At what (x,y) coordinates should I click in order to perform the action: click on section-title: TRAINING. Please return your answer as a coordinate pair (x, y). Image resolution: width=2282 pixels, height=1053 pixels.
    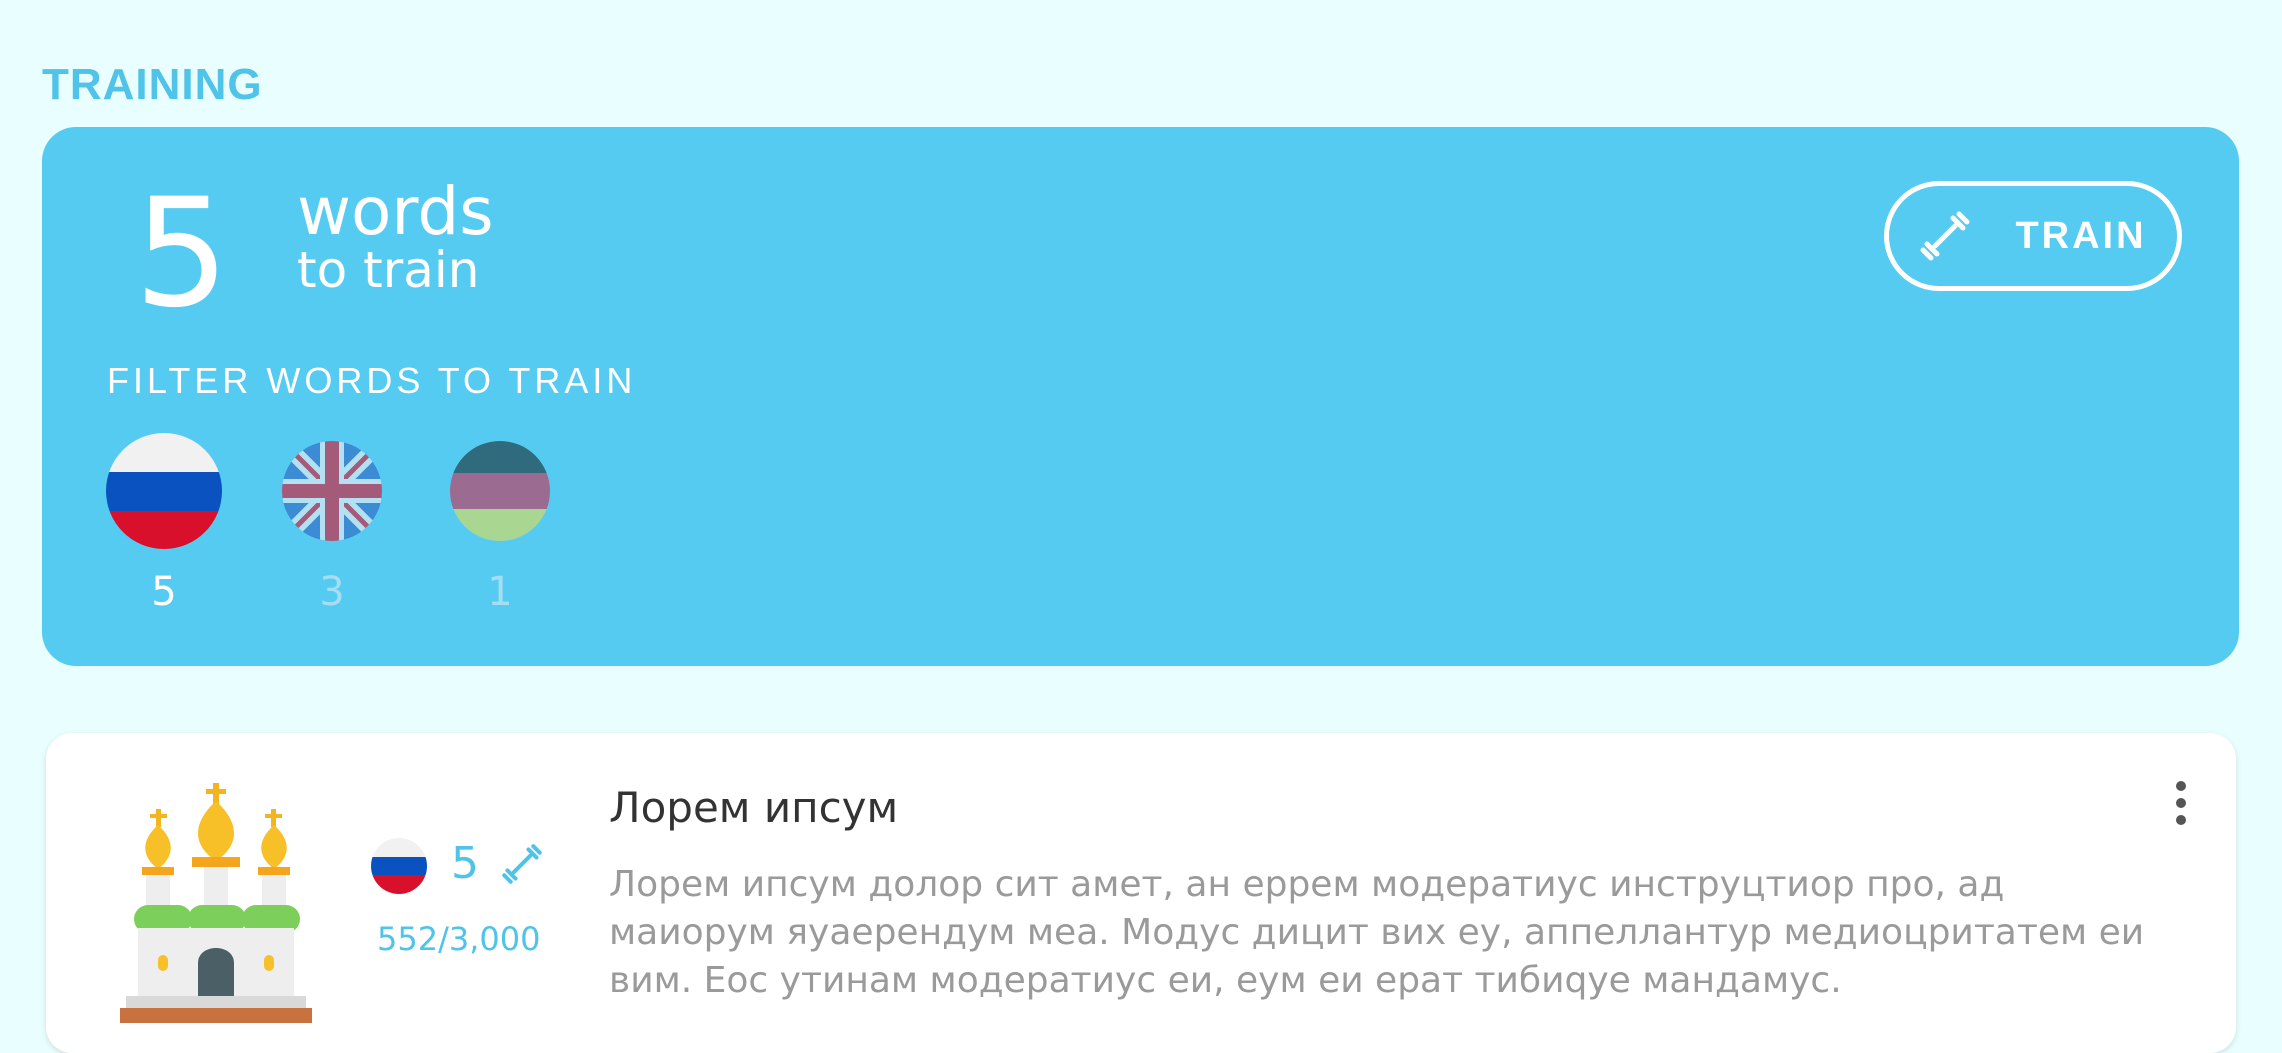
    Looking at the image, I should click on (152, 84).